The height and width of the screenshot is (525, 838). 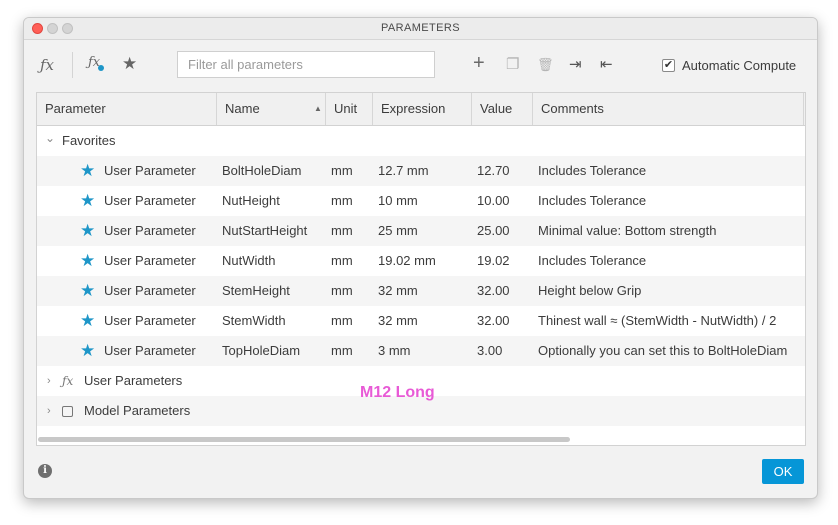 What do you see at coordinates (256, 291) in the screenshot?
I see `name-cell: StemHeight` at bounding box center [256, 291].